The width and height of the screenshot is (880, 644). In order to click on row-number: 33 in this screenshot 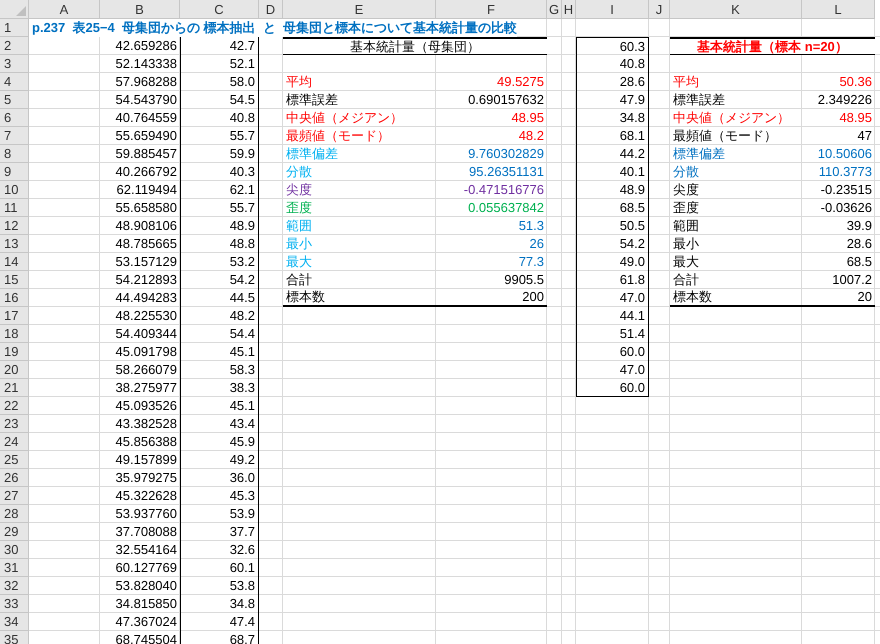, I will do `click(14, 604)`.